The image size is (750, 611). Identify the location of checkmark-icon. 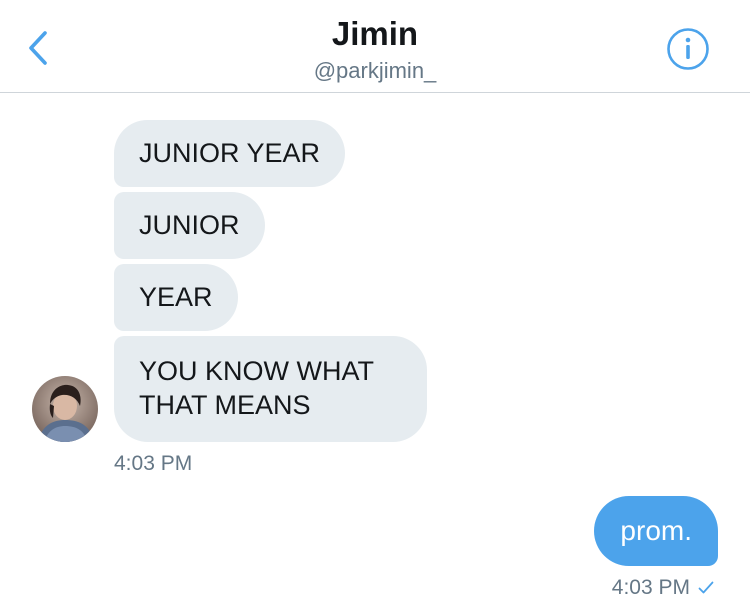
(706, 587).